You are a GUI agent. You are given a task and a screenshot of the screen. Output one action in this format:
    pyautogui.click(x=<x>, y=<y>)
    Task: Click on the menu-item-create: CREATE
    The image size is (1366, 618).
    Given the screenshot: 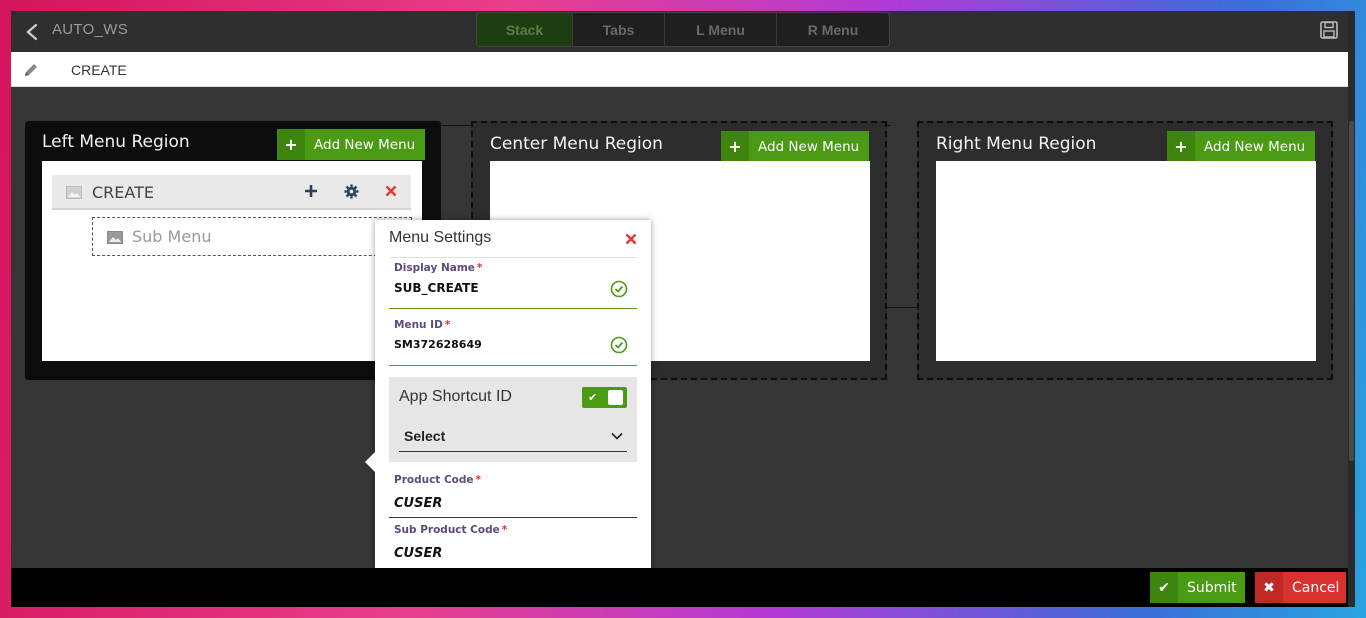 What is the action you would take?
    pyautogui.click(x=231, y=192)
    